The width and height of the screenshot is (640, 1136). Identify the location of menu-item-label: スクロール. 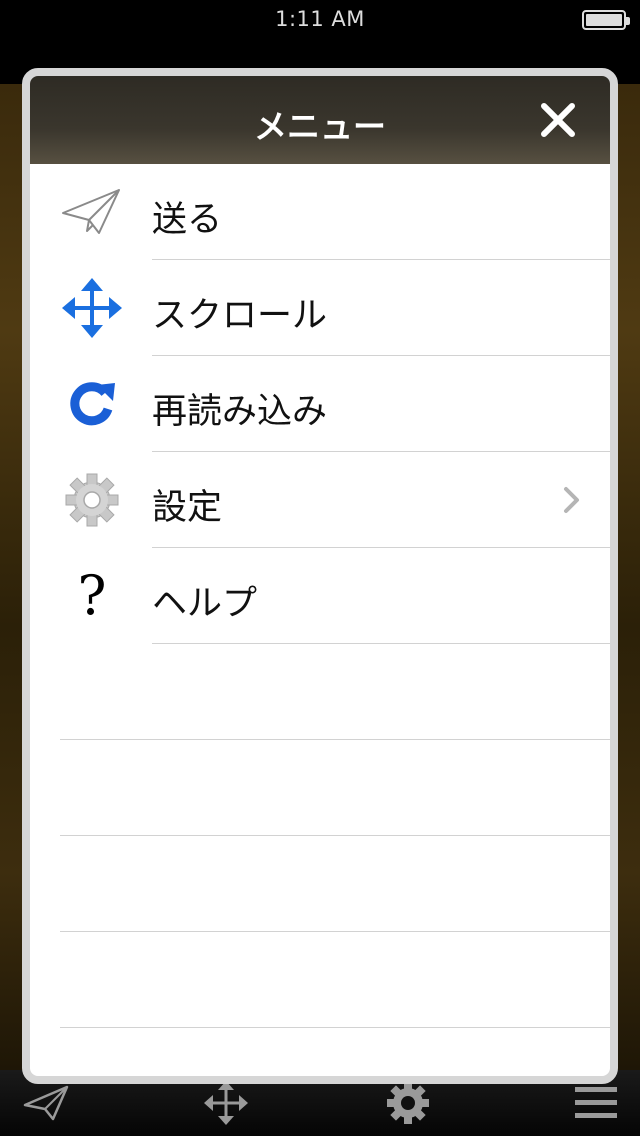
(240, 316).